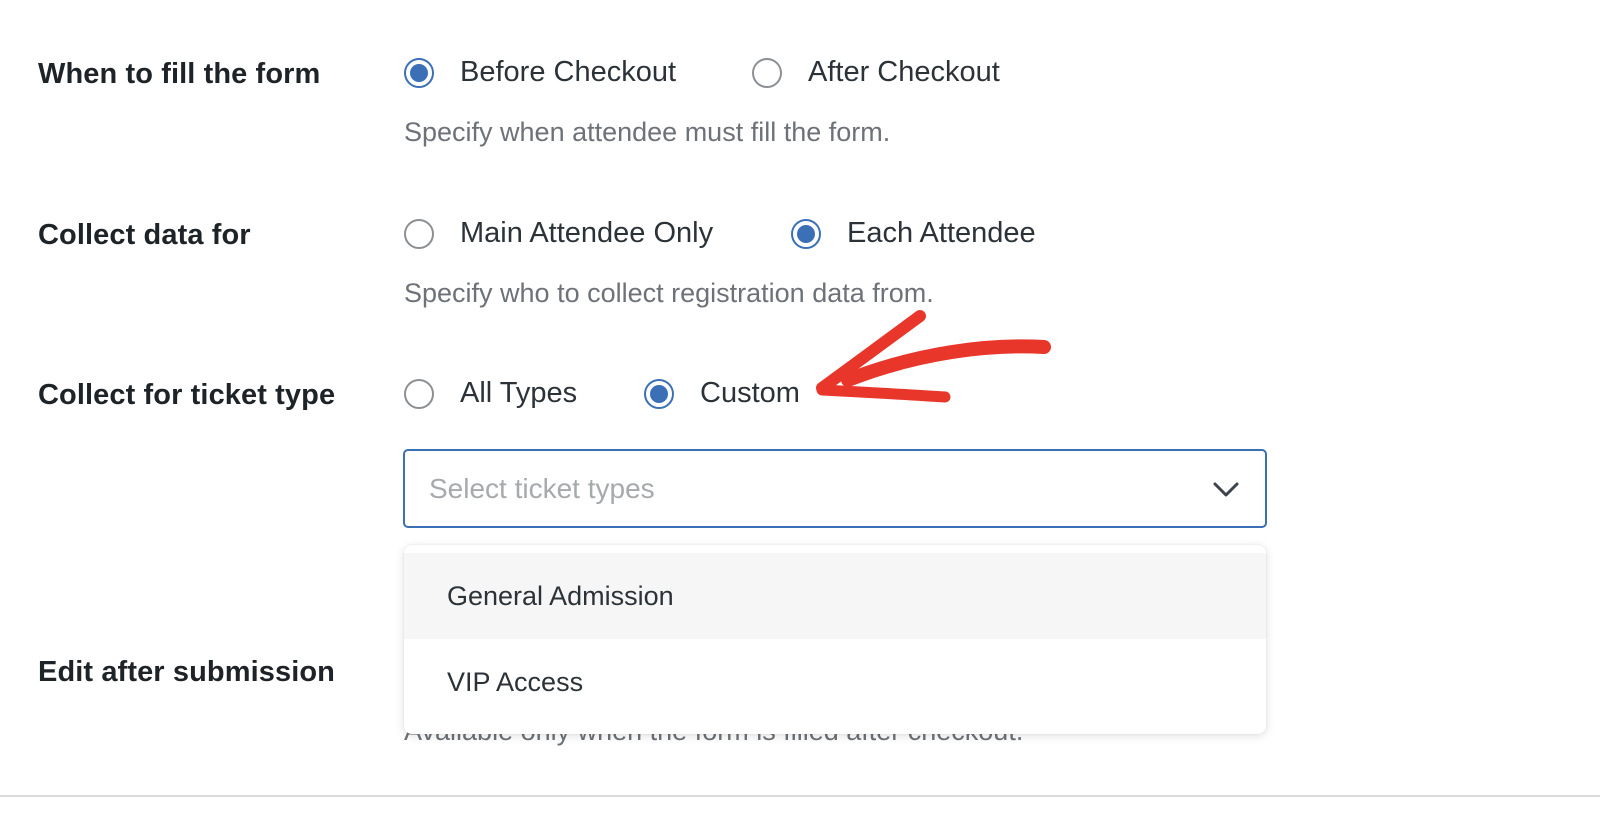  Describe the element at coordinates (419, 393) in the screenshot. I see `radio-all-types-circle` at that location.